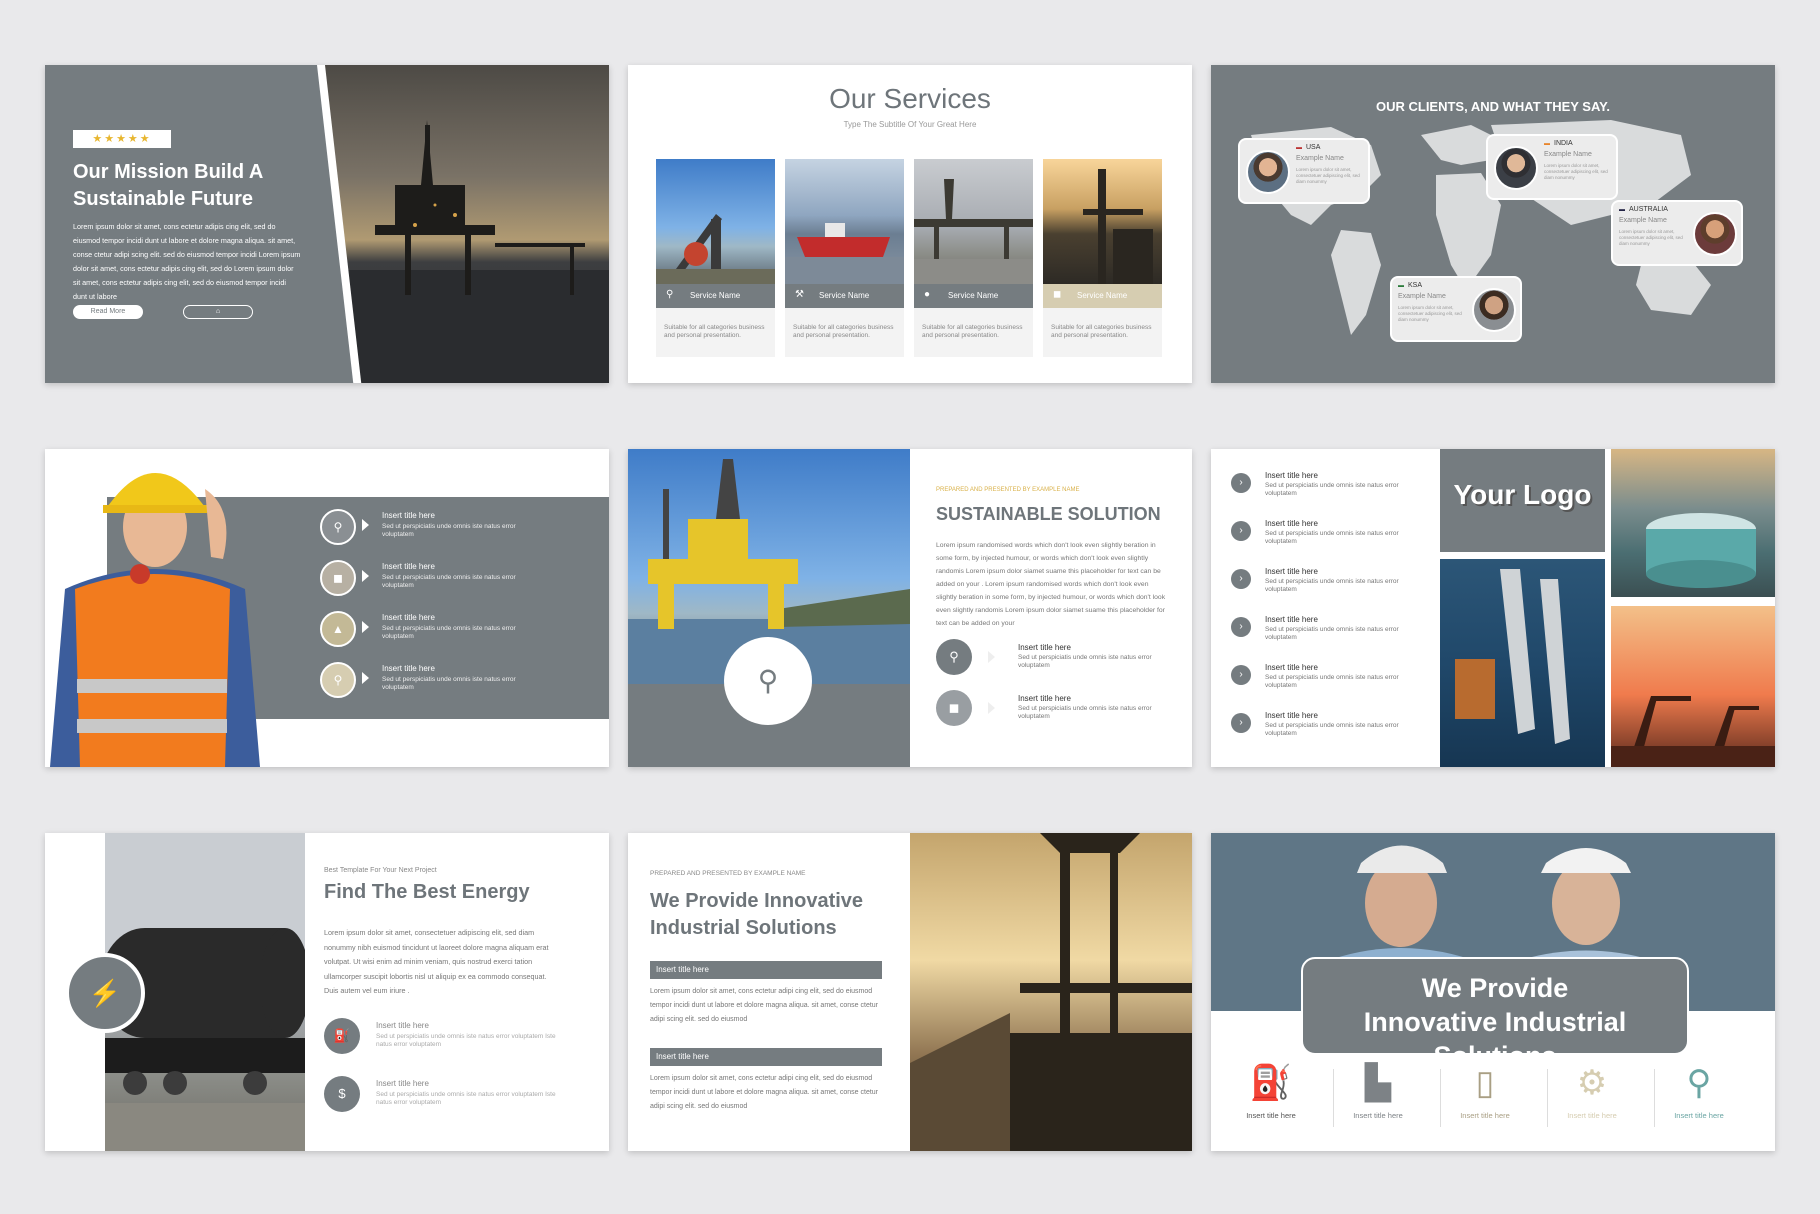 Image resolution: width=1820 pixels, height=1214 pixels. I want to click on tankers-aerial-photo, so click(1522, 663).